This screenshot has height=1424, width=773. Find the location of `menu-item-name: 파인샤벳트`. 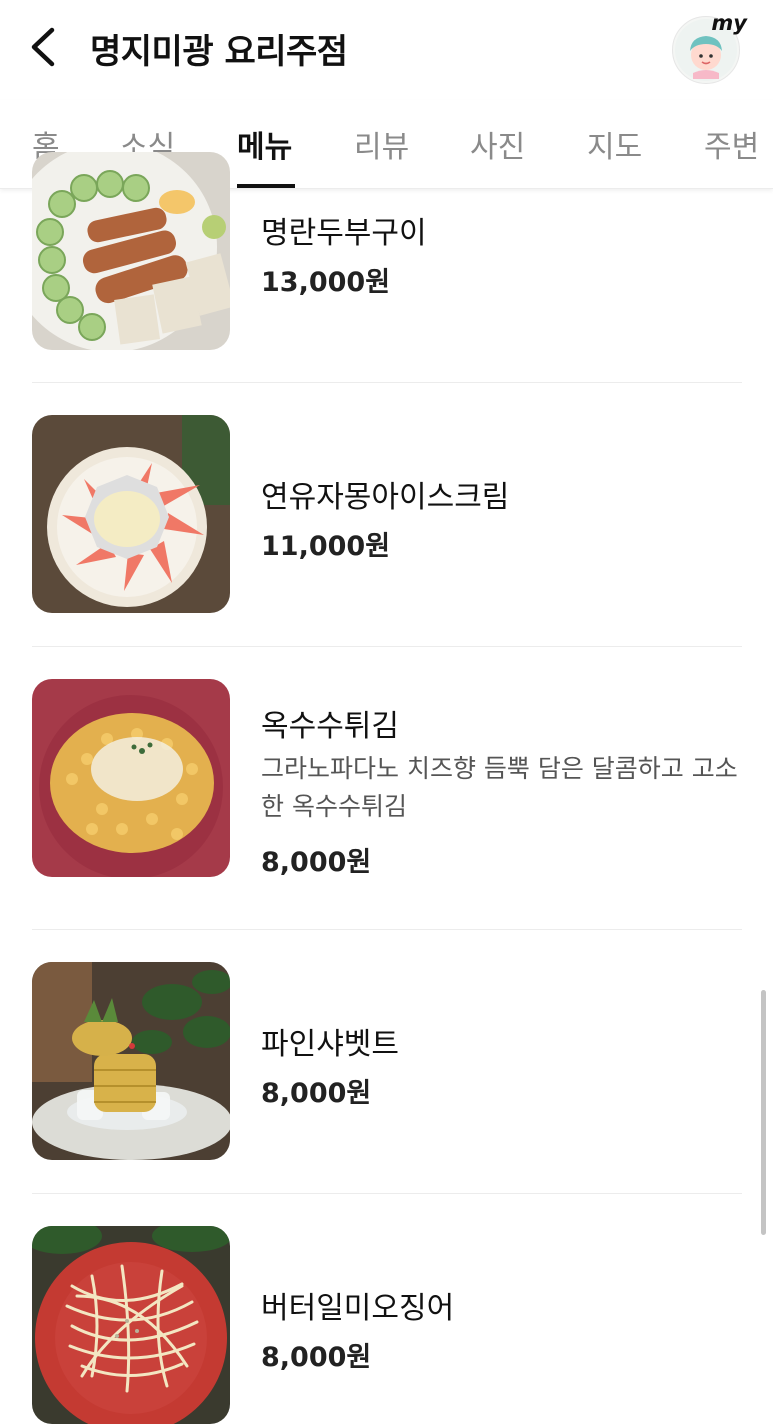

menu-item-name: 파인샤벳트 is located at coordinates (330, 1044).